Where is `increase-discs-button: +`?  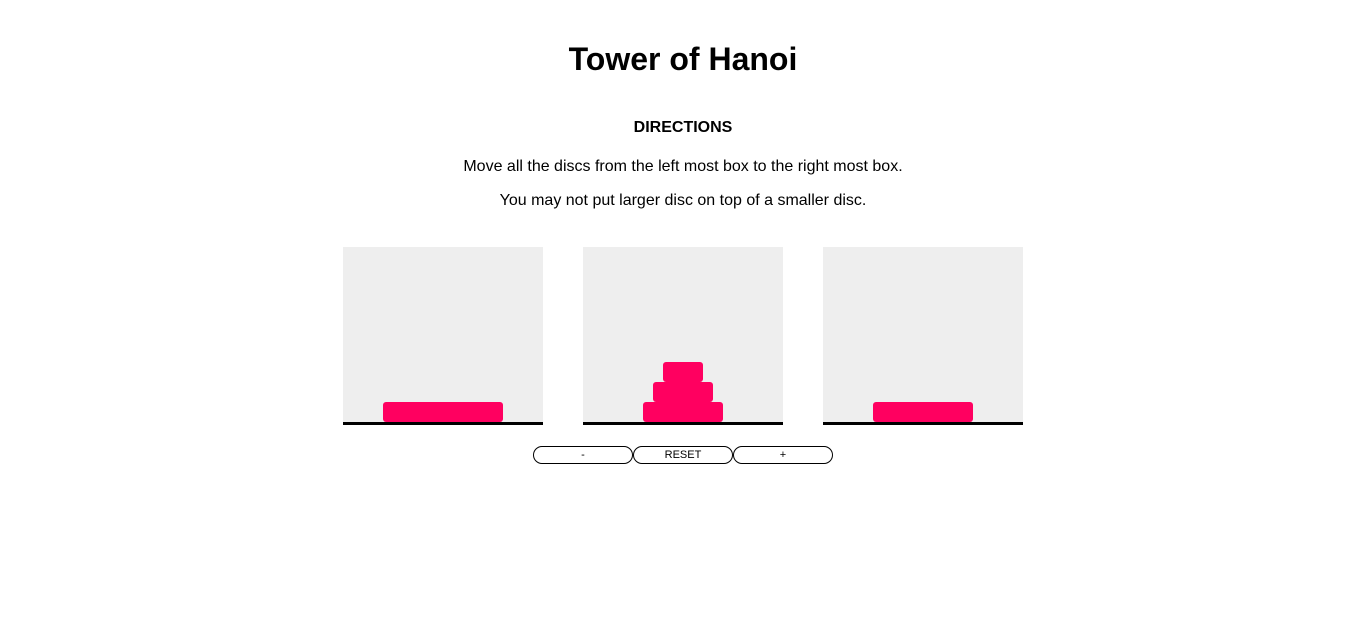
increase-discs-button: + is located at coordinates (783, 455).